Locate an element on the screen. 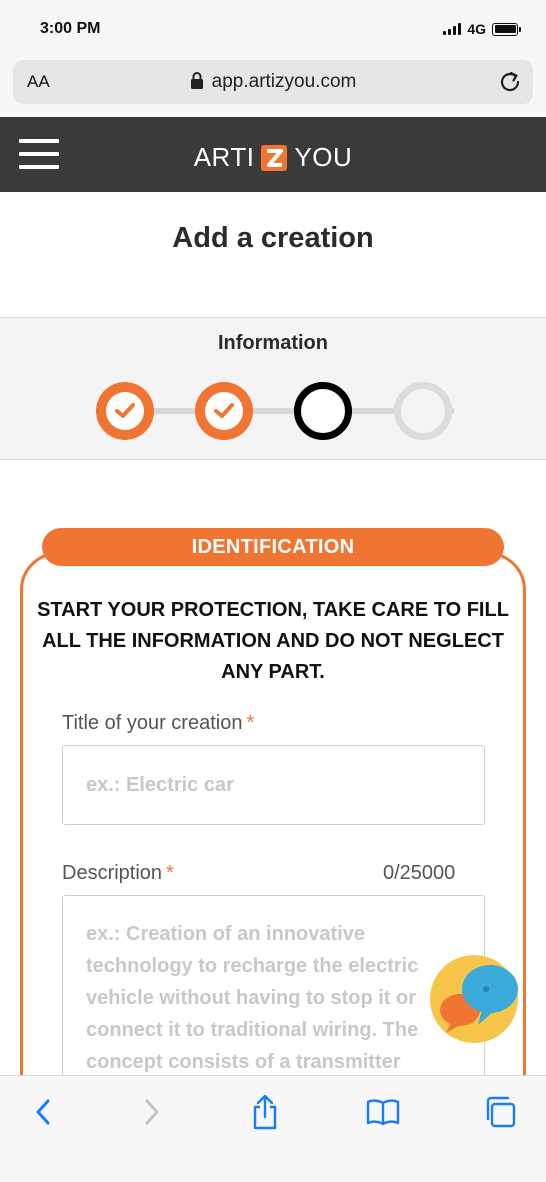  logo-text-right: YOU is located at coordinates (323, 157).